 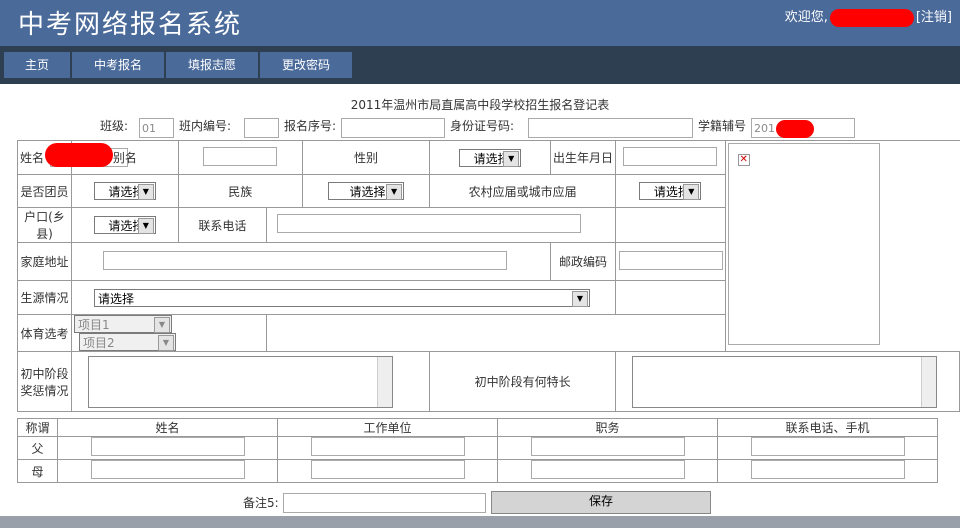 What do you see at coordinates (429, 223) in the screenshot?
I see `phone-field` at bounding box center [429, 223].